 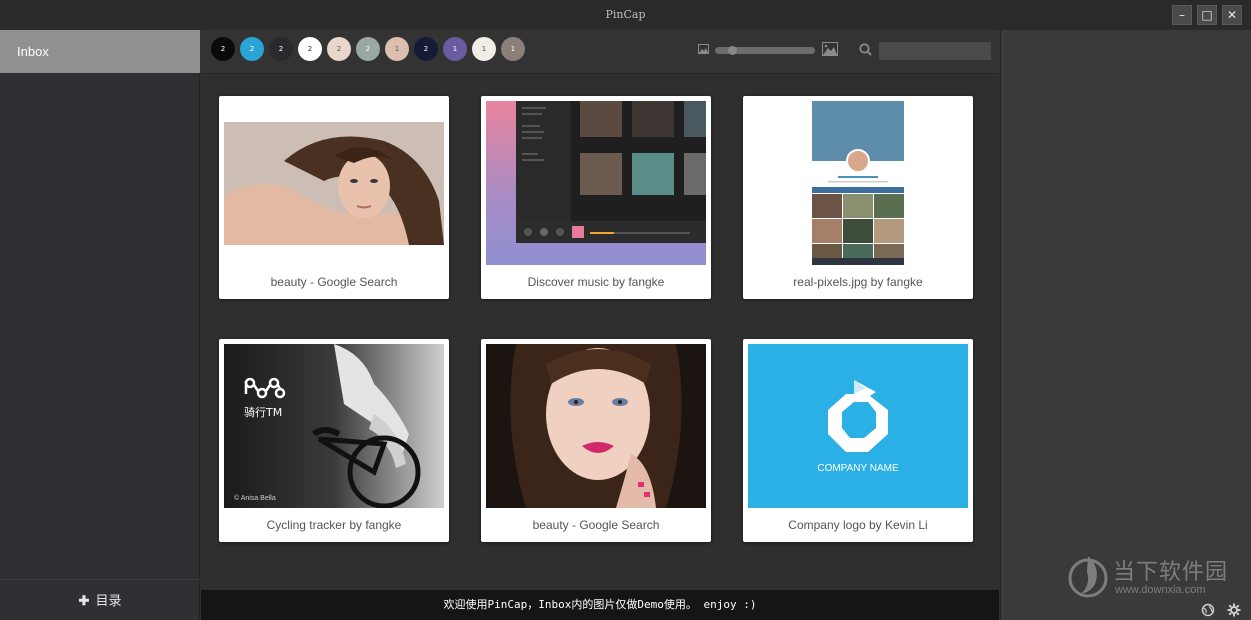 I want to click on card-caption: real-pixels.jpg by fangke, so click(x=858, y=282).